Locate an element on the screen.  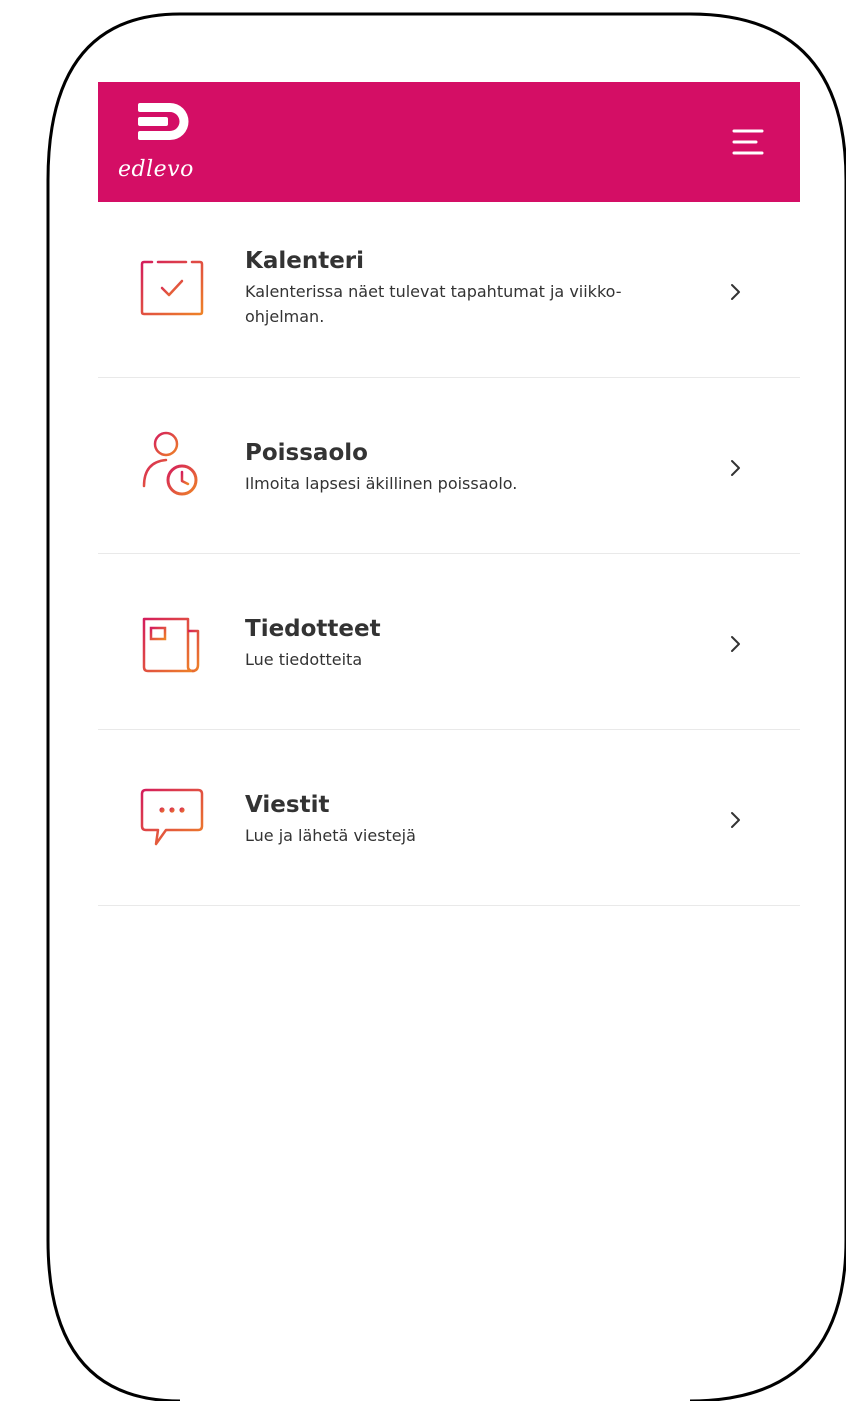
edlevo-logo-mark is located at coordinates (163, 121).